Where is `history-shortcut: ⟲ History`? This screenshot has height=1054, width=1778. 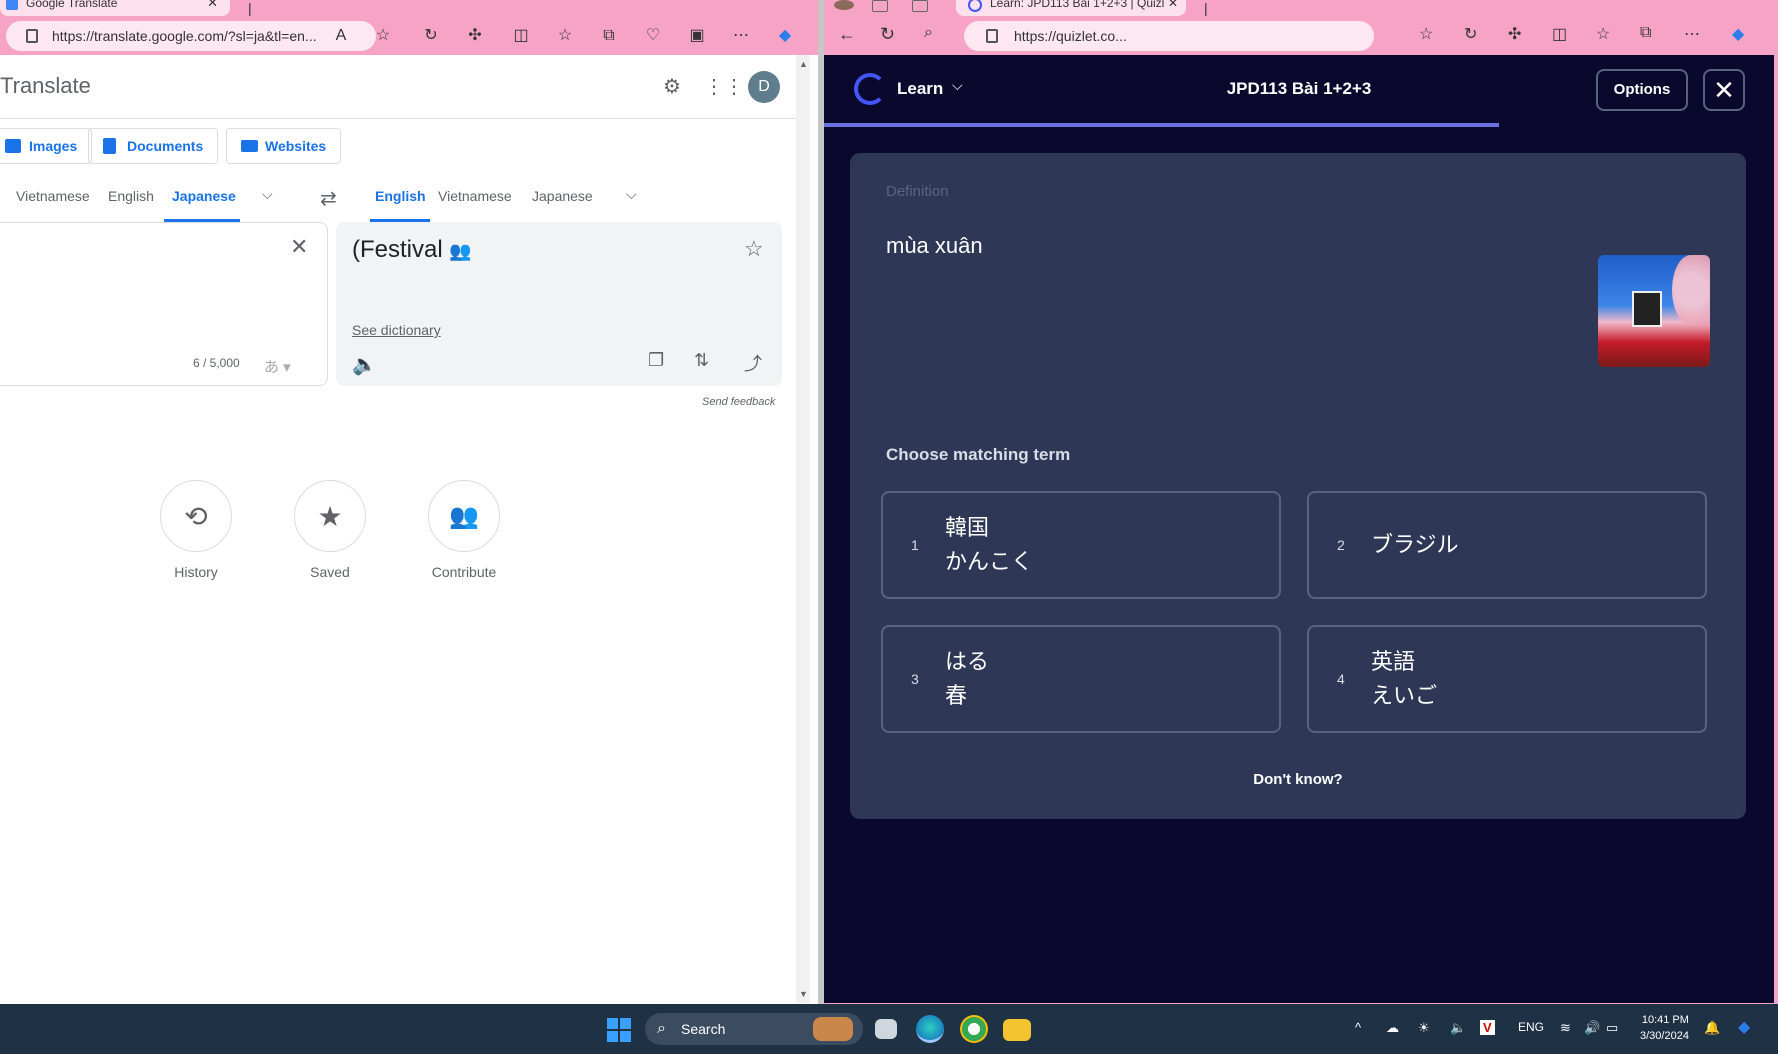 history-shortcut: ⟲ History is located at coordinates (196, 530).